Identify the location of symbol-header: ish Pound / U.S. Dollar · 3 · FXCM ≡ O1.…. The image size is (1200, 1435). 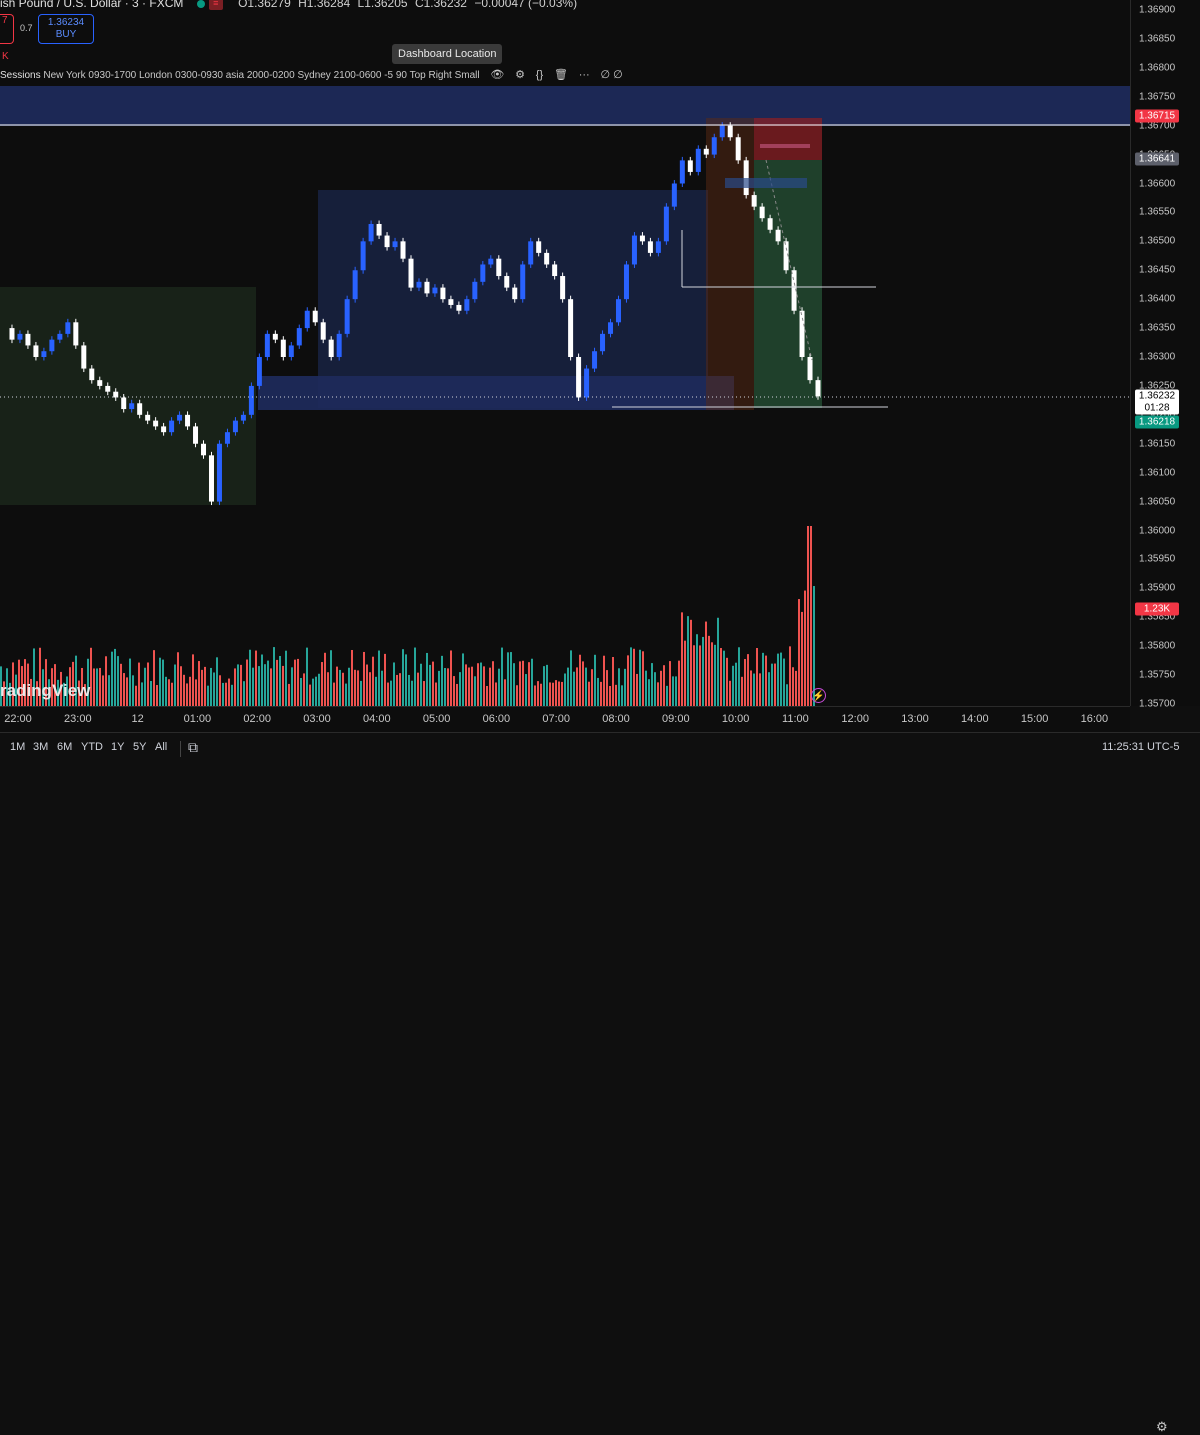
(288, 6).